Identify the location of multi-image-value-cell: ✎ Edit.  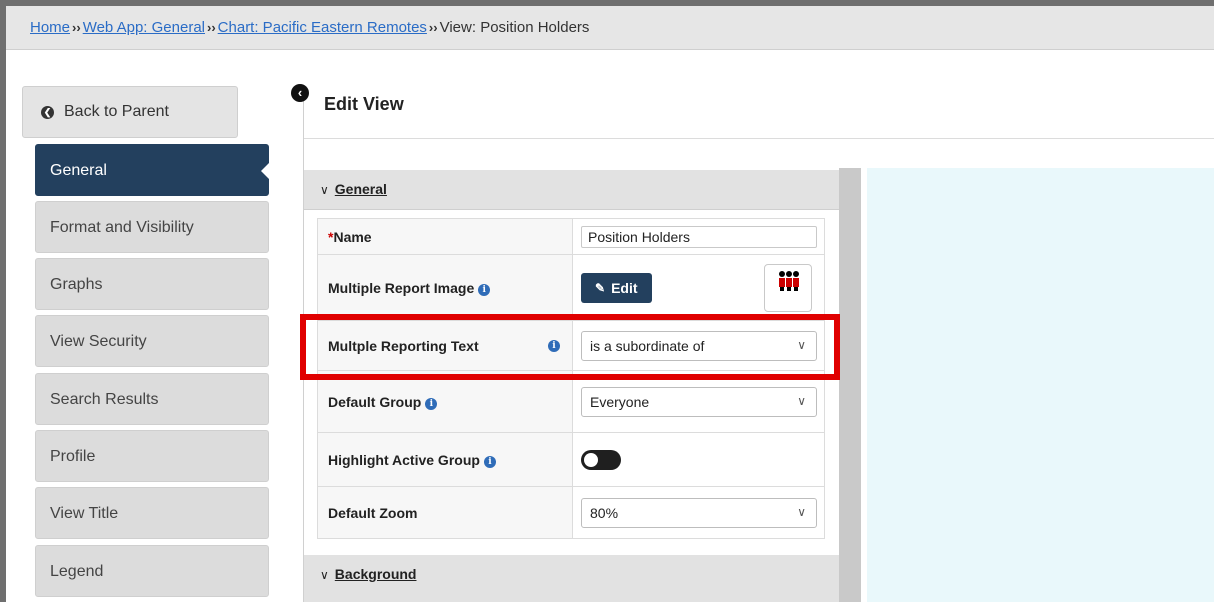
(698, 287).